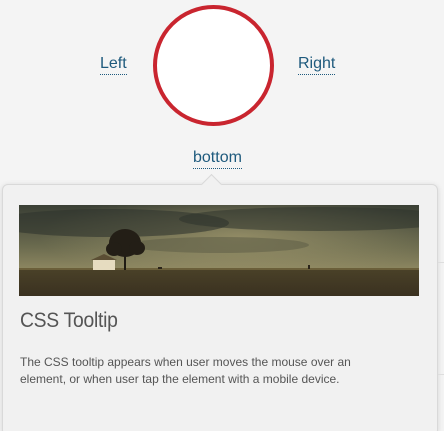  Describe the element at coordinates (317, 64) in the screenshot. I see `tooltip-trigger-right: Right` at that location.